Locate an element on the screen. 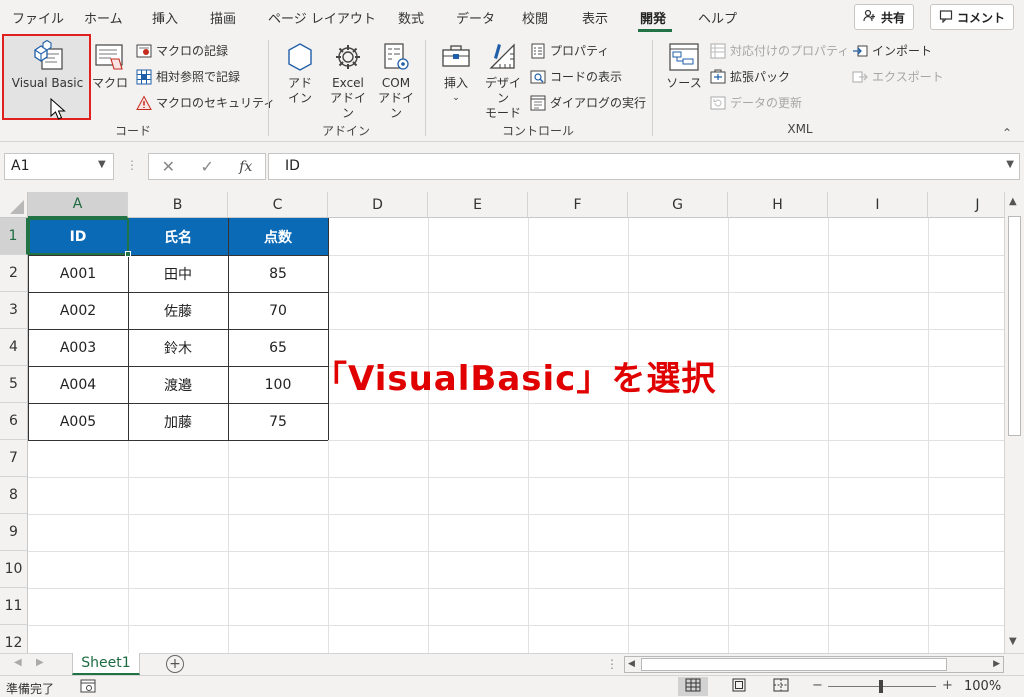  column-header-g: G is located at coordinates (678, 205).